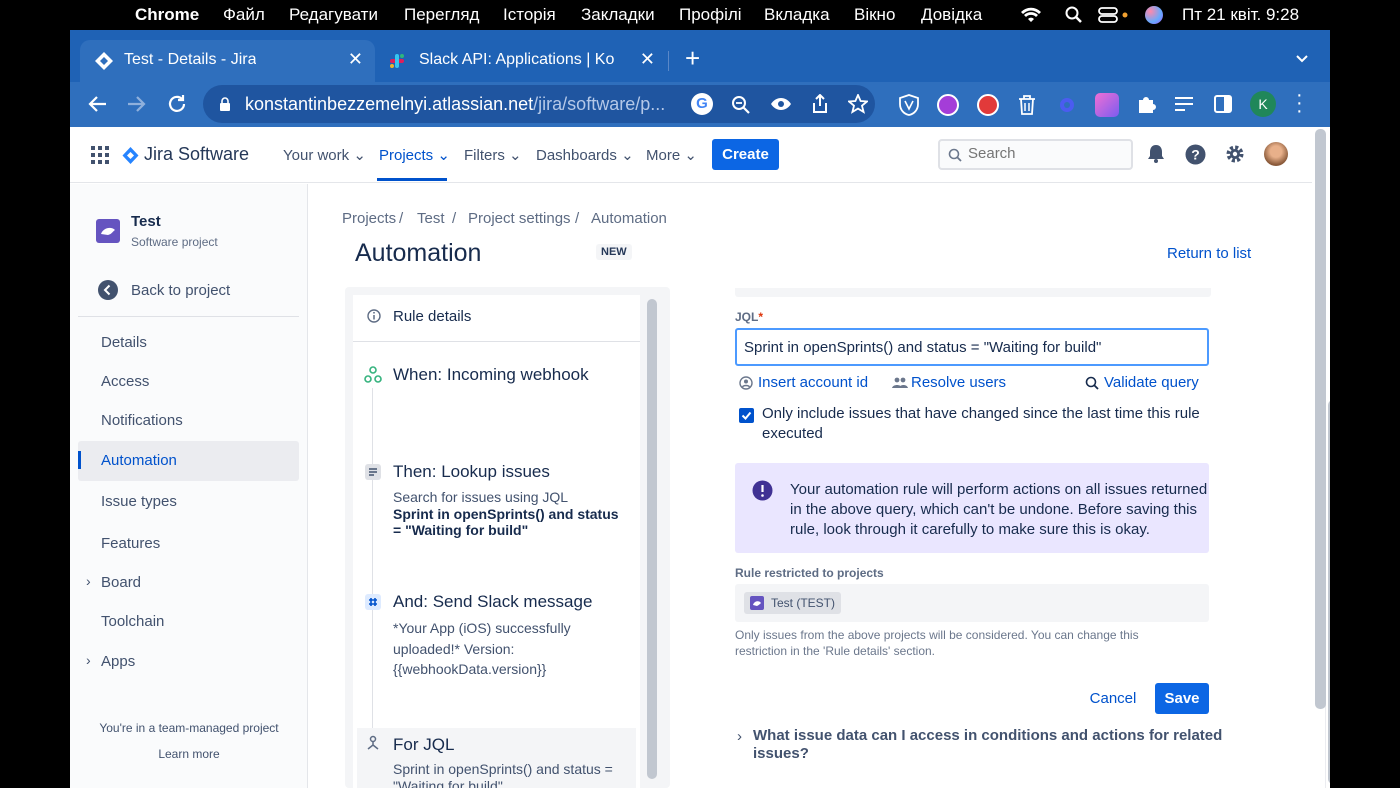  I want to click on product-name: Jira Software, so click(196, 154).